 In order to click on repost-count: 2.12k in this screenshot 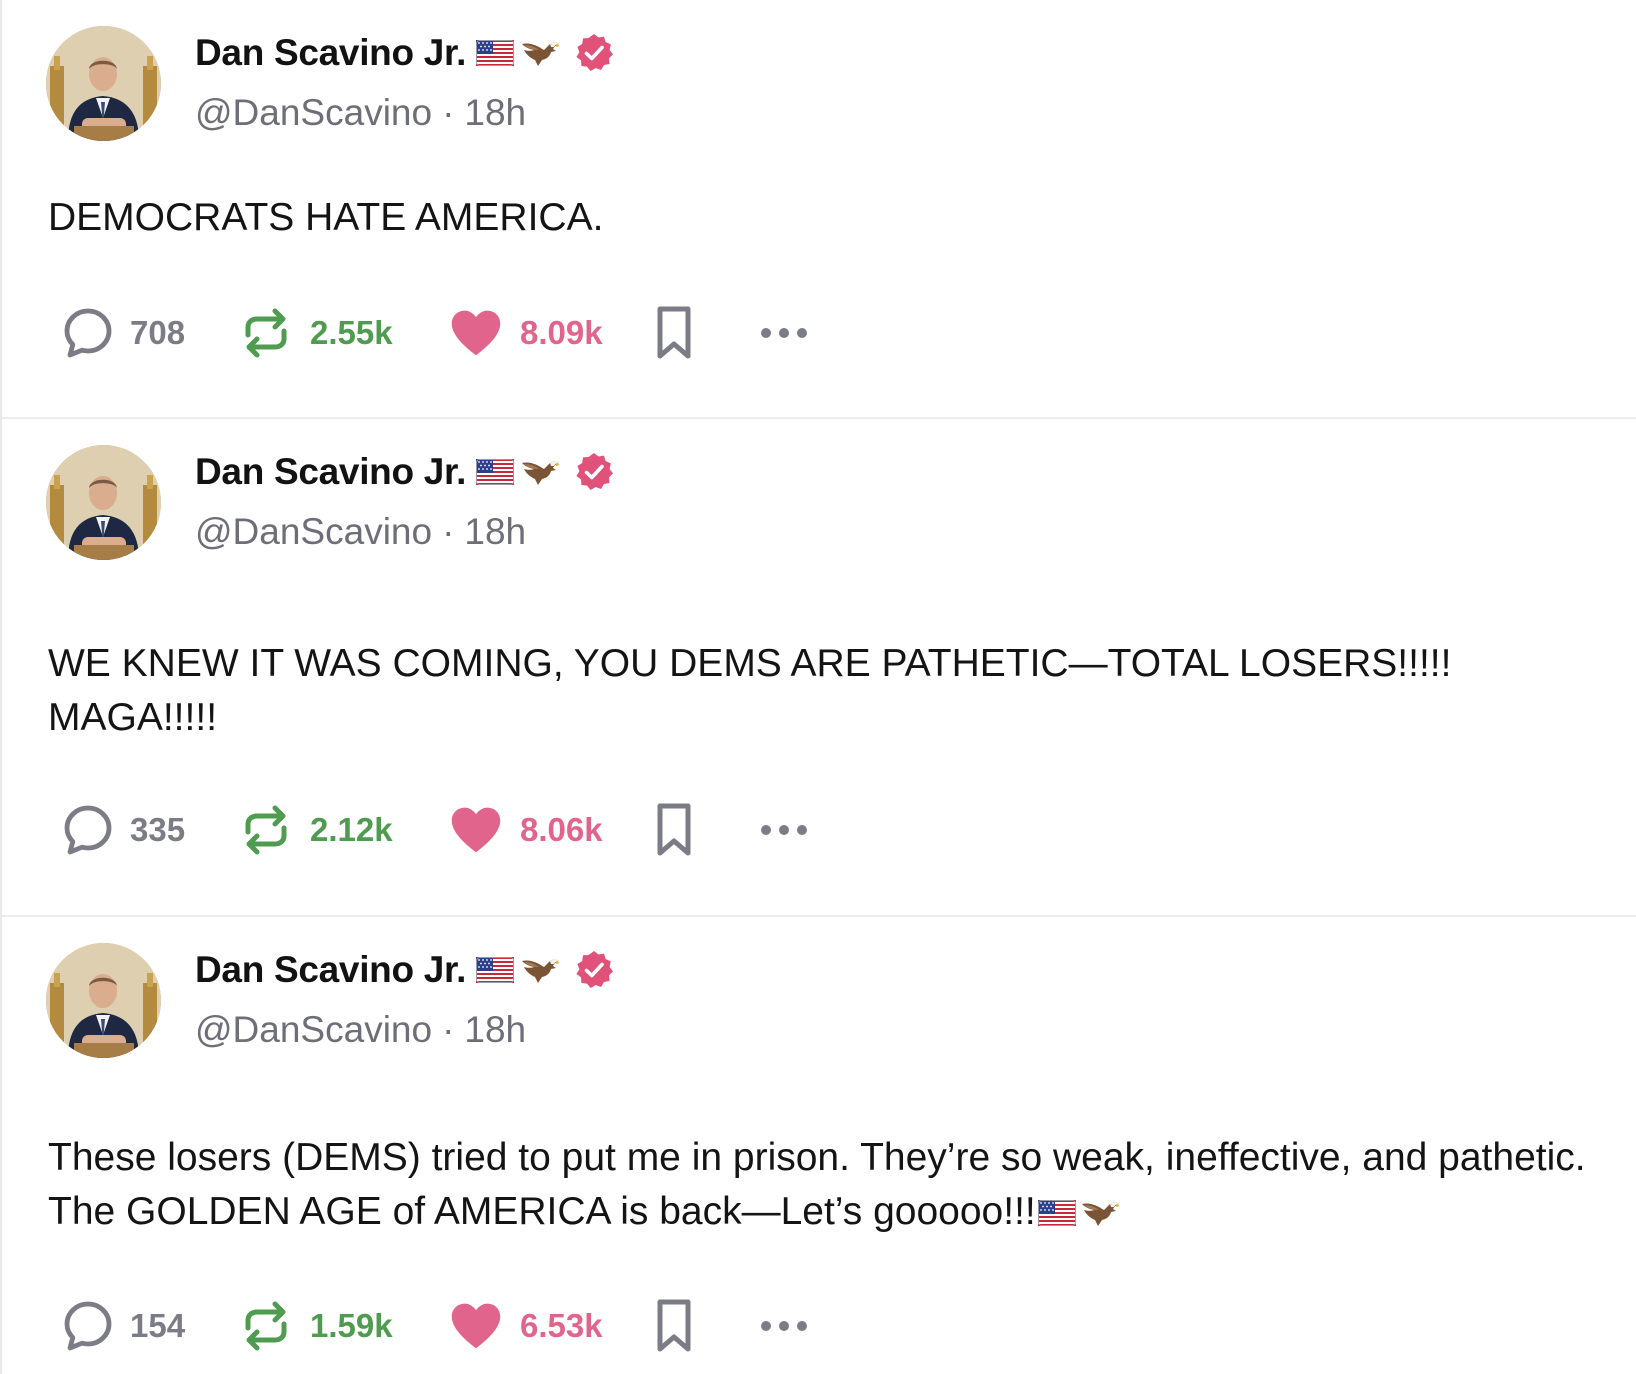, I will do `click(351, 829)`.